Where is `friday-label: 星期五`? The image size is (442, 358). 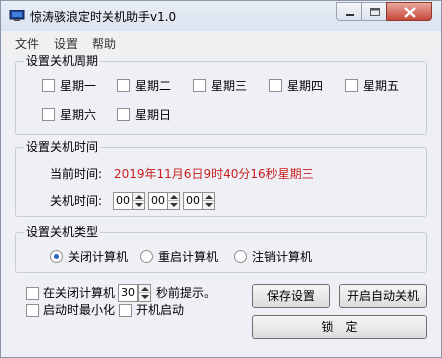 friday-label: 星期五 is located at coordinates (381, 86).